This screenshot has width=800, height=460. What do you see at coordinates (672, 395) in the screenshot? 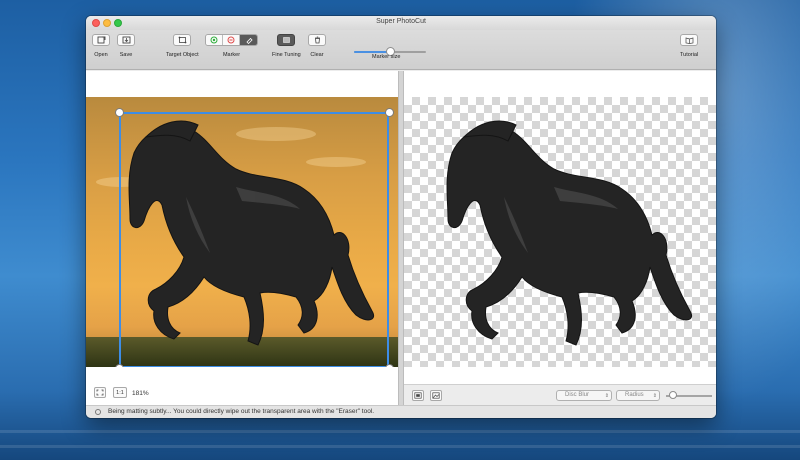
I see `radius-slider-knob` at bounding box center [672, 395].